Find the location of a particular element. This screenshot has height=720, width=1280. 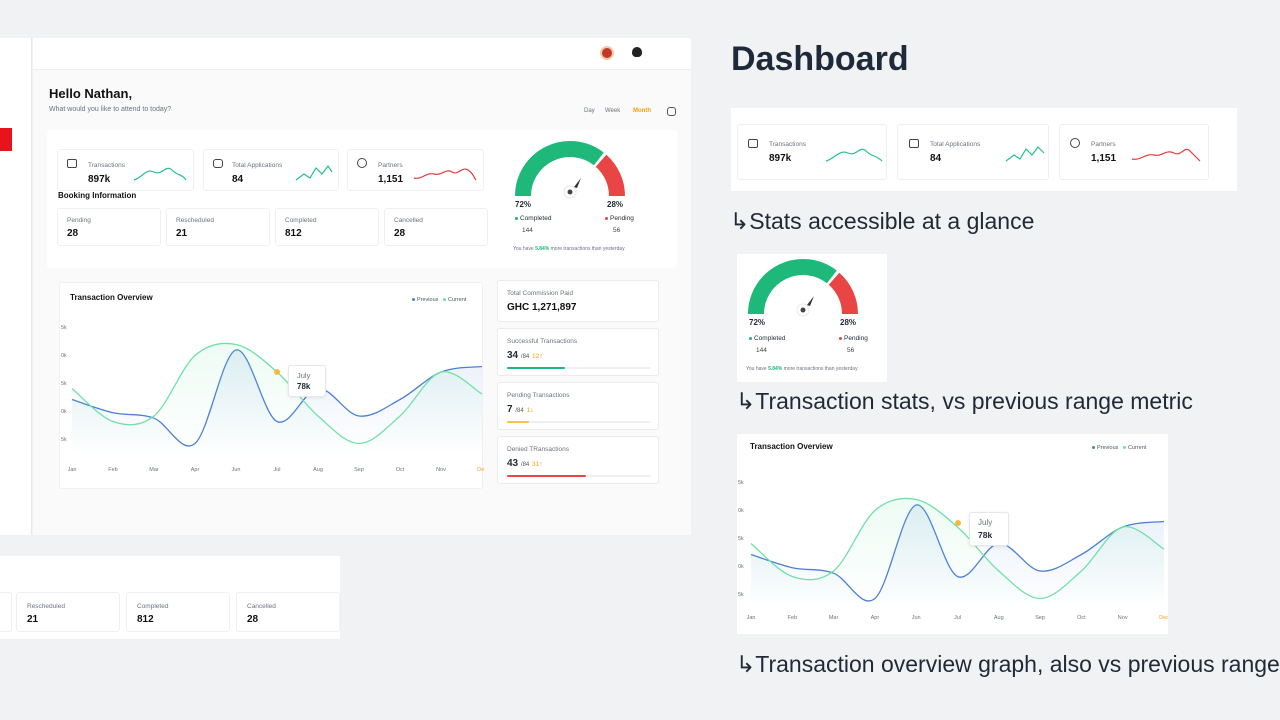

tab-month: Month is located at coordinates (642, 111).